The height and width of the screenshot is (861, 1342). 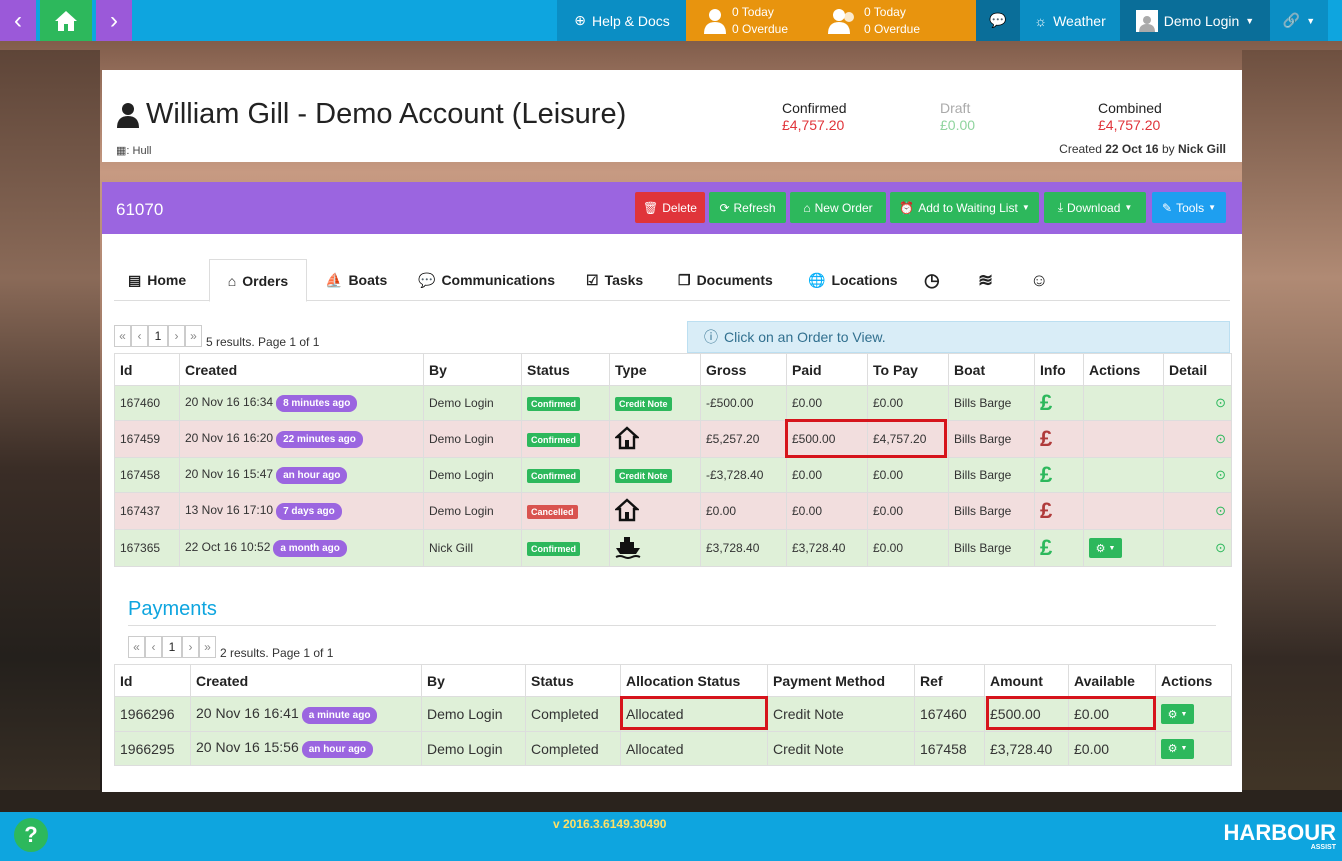 I want to click on confirmed-summary: Confirmed £4,757.20, so click(x=814, y=116).